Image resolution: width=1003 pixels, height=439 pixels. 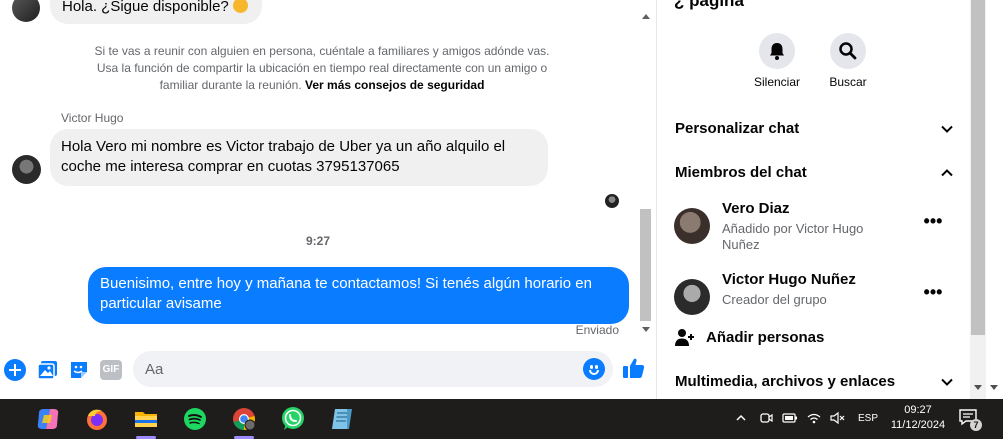 What do you see at coordinates (789, 279) in the screenshot?
I see `member-name: Victor Hugo Nuñez` at bounding box center [789, 279].